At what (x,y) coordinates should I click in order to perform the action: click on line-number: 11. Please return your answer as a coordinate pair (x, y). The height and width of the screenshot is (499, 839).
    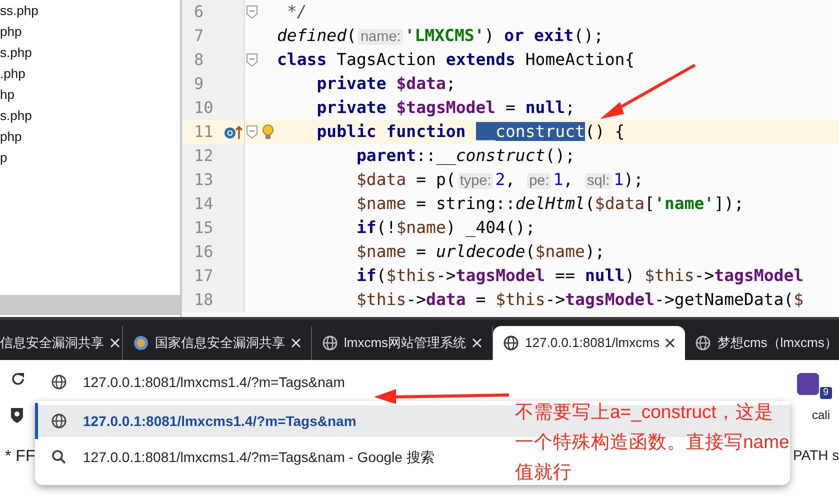
    Looking at the image, I should click on (204, 132).